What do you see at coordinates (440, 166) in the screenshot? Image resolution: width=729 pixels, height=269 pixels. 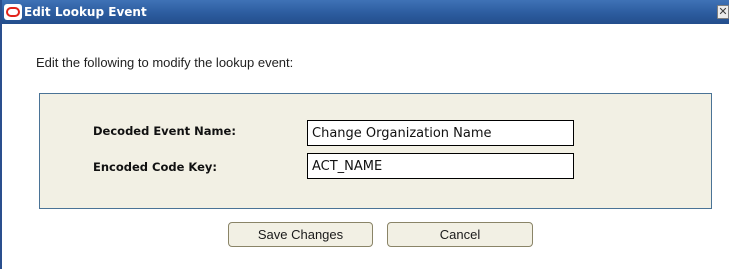 I see `encoded-code-key-input` at bounding box center [440, 166].